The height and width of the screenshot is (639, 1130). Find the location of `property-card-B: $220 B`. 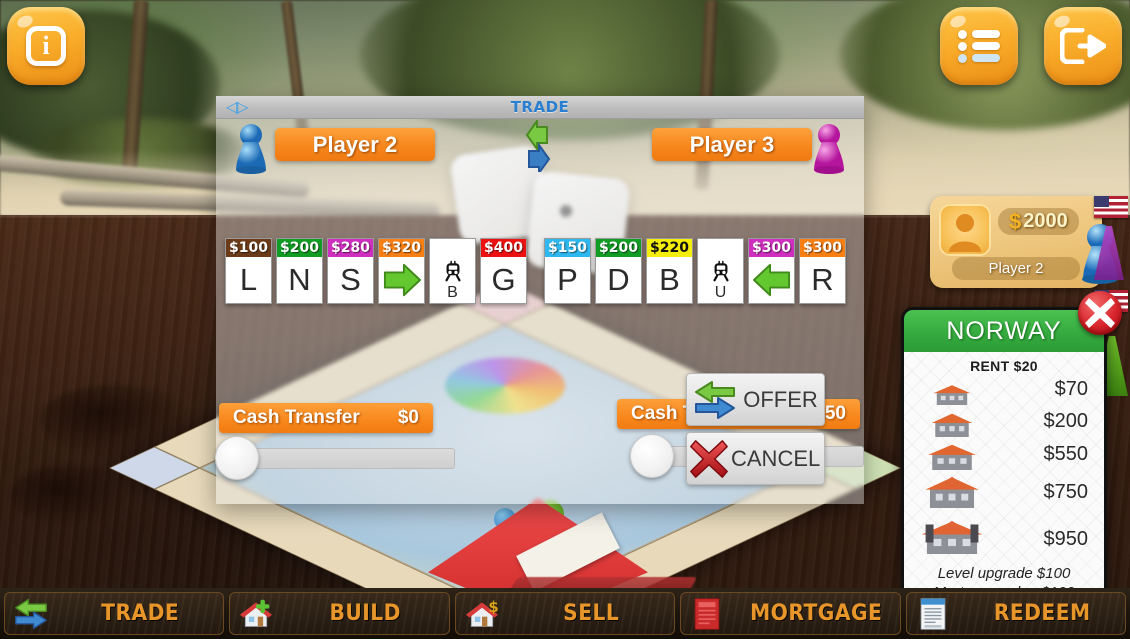

property-card-B: $220 B is located at coordinates (669, 271).